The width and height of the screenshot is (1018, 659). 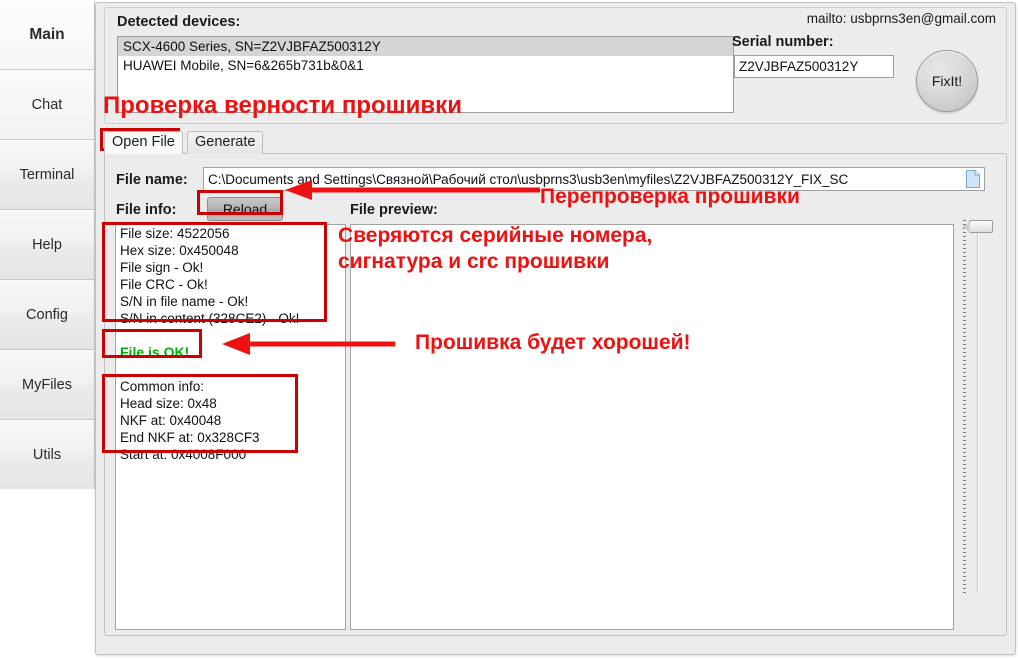 I want to click on sidebar-item-main: Main, so click(x=47, y=35).